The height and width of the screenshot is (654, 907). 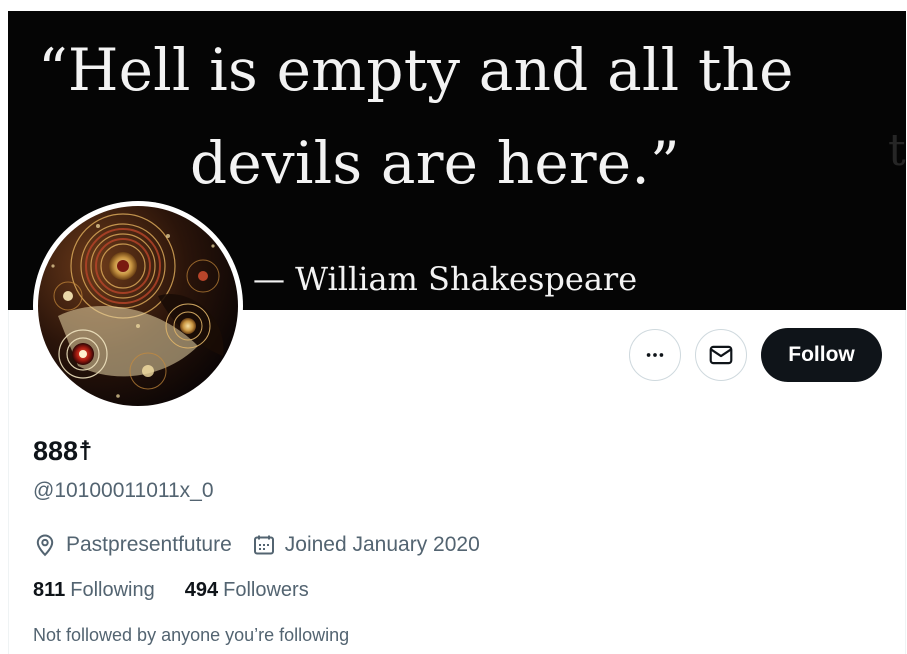 I want to click on more-horizontal-icon, so click(x=655, y=355).